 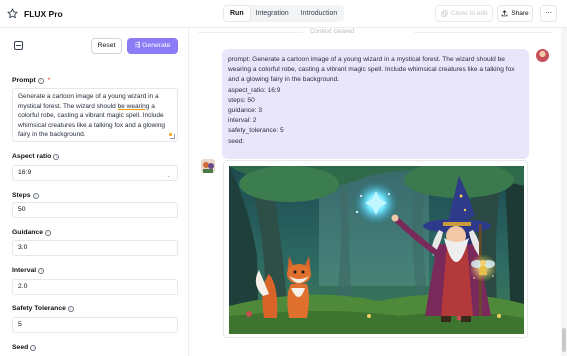 What do you see at coordinates (20, 347) in the screenshot?
I see `seed-label-text: Seed` at bounding box center [20, 347].